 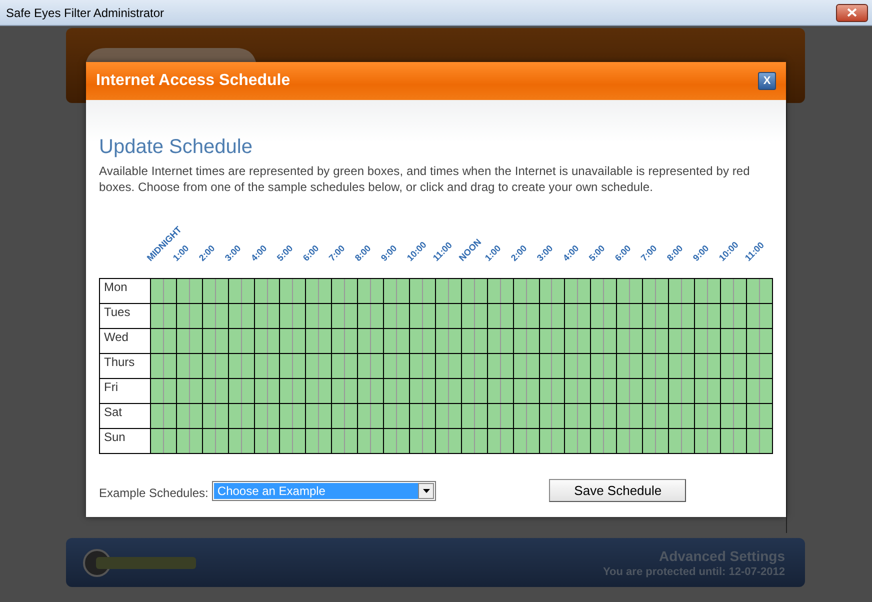 What do you see at coordinates (617, 490) in the screenshot?
I see `save-button: Save Schedule` at bounding box center [617, 490].